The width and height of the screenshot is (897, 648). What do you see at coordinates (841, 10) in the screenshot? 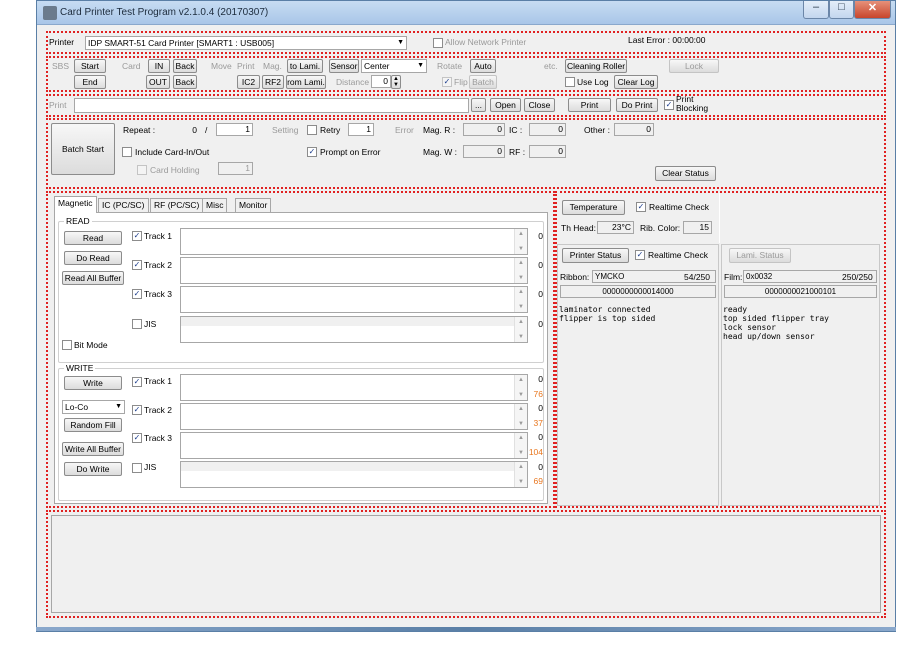
I see `maximize-button: □` at bounding box center [841, 10].